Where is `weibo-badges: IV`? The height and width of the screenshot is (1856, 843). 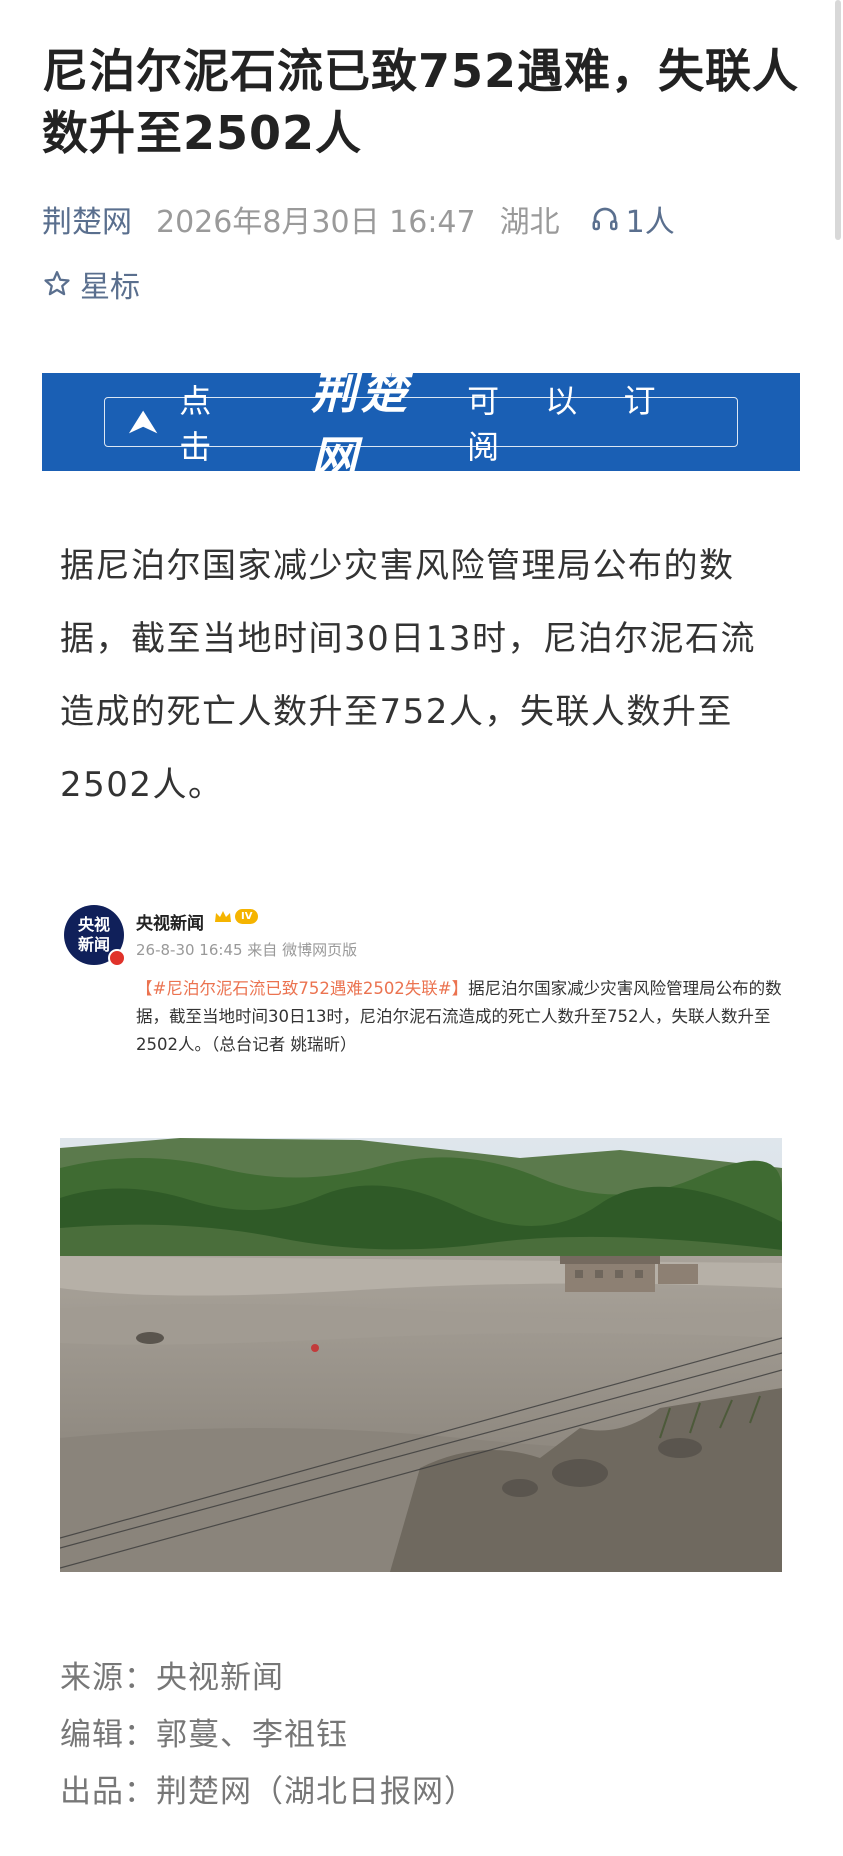
weibo-badges: IV is located at coordinates (236, 916).